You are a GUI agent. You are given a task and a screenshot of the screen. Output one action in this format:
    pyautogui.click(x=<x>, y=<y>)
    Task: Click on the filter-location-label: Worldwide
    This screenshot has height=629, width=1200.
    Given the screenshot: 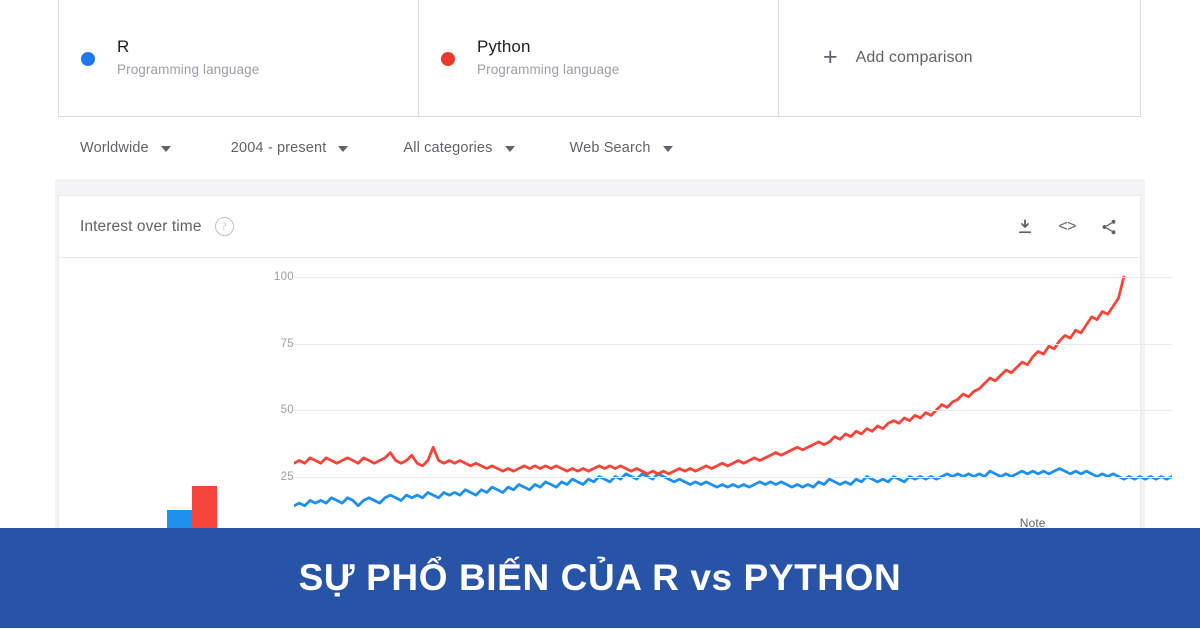 What is the action you would take?
    pyautogui.click(x=114, y=148)
    